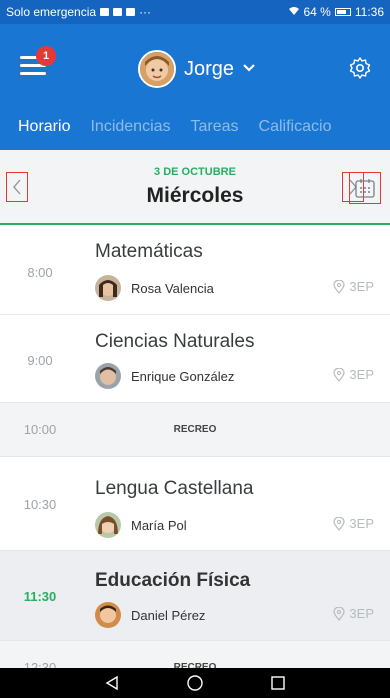 This screenshot has height=698, width=390. I want to click on slot-subject: Educación Física, so click(173, 580).